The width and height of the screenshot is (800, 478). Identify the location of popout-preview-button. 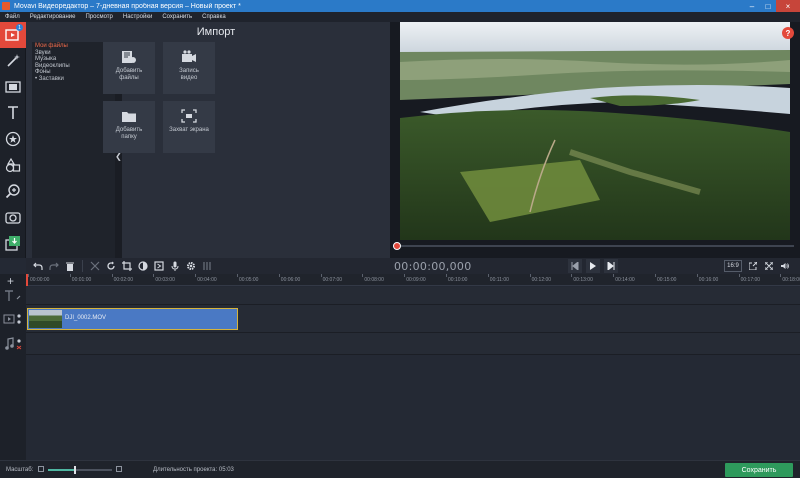
(753, 266).